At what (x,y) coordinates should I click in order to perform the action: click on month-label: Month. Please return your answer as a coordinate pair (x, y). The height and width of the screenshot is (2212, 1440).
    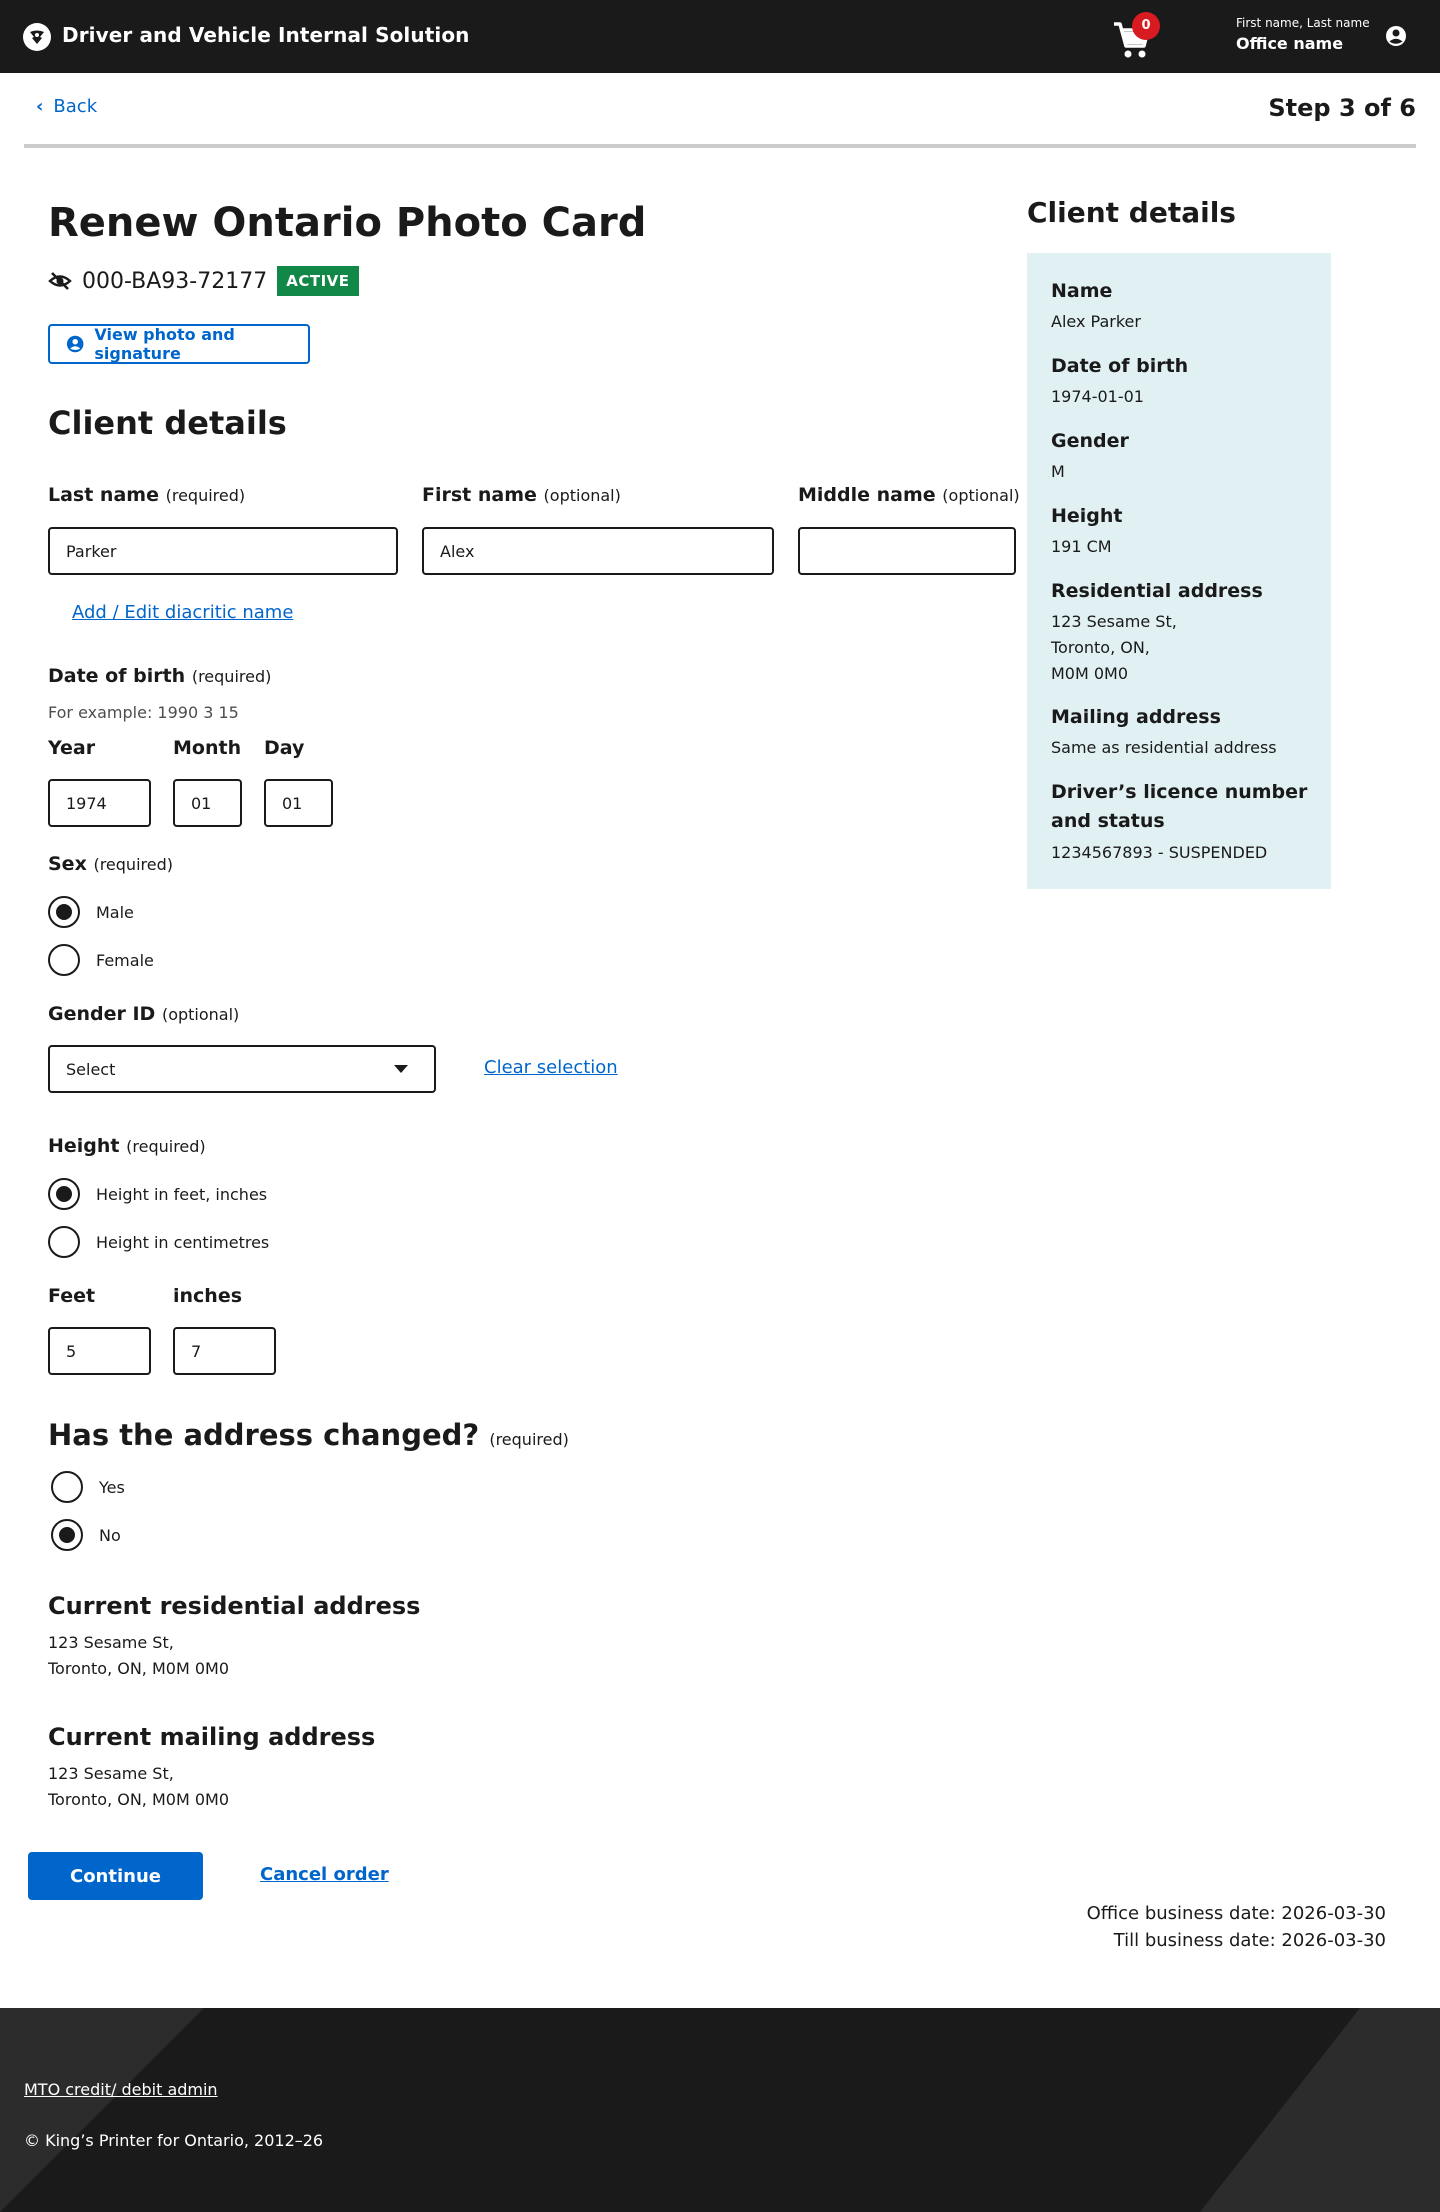
    Looking at the image, I should click on (207, 748).